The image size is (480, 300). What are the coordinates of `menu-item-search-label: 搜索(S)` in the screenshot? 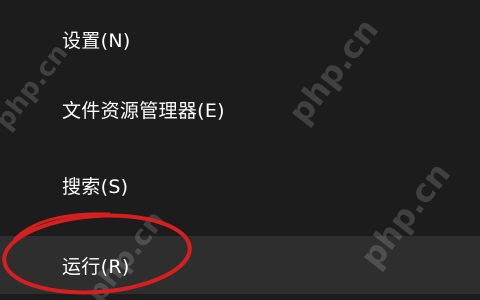 It's located at (95, 186).